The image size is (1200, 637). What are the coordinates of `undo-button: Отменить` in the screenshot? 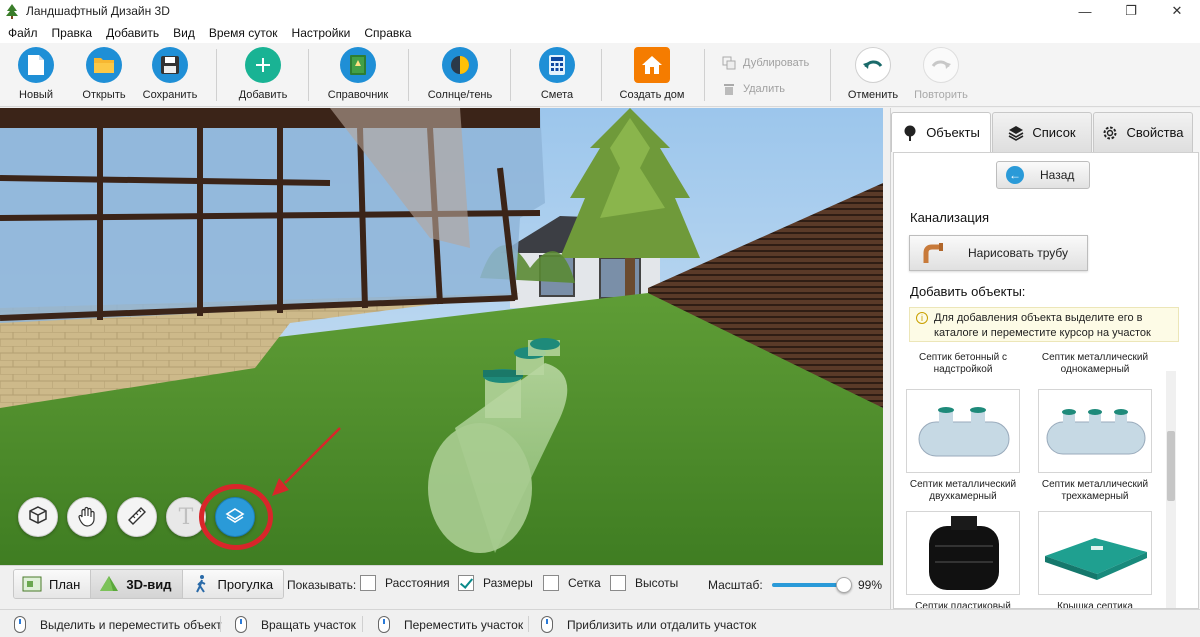 It's located at (873, 74).